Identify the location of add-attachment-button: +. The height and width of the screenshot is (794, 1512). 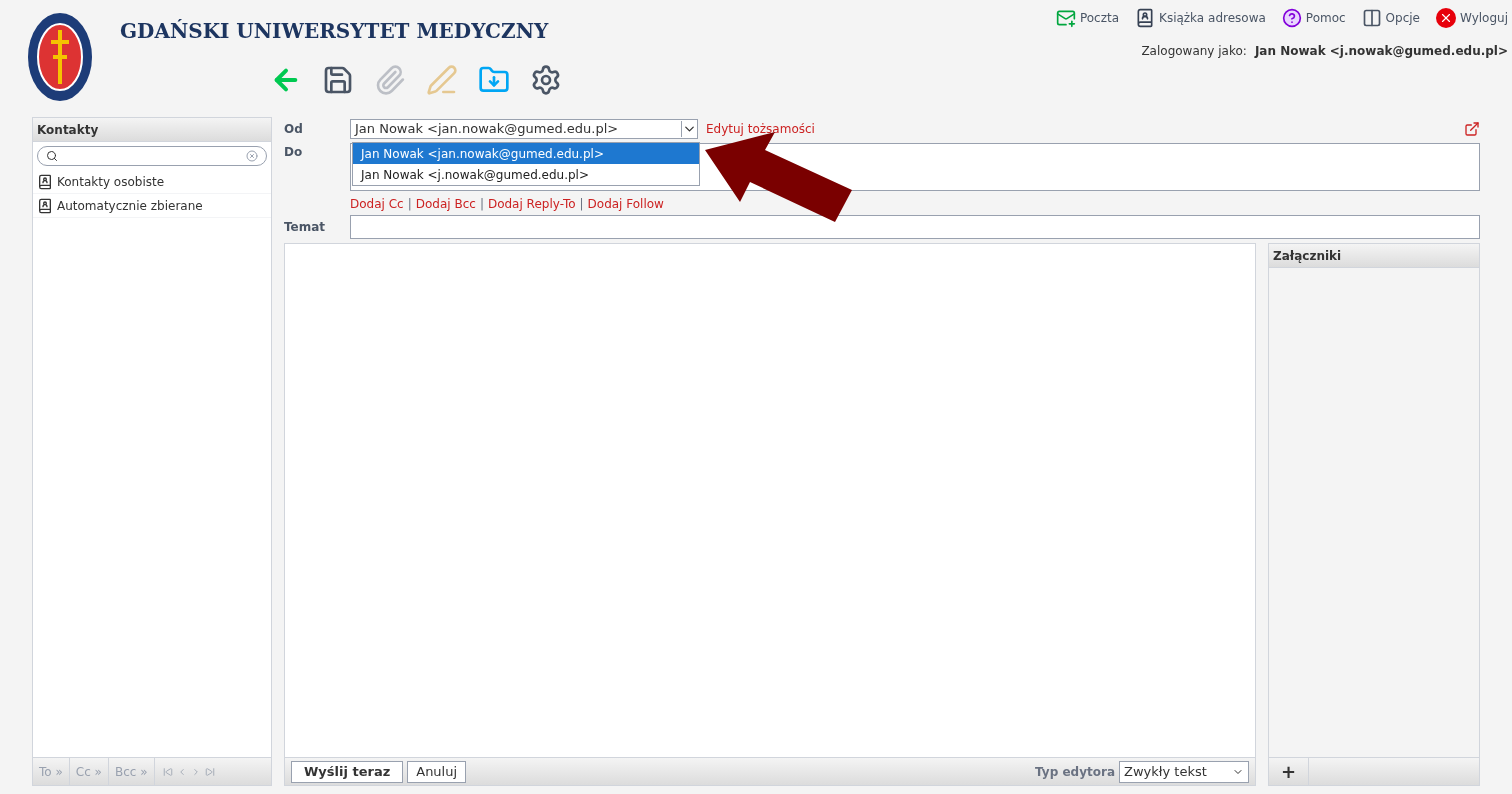
(1289, 771).